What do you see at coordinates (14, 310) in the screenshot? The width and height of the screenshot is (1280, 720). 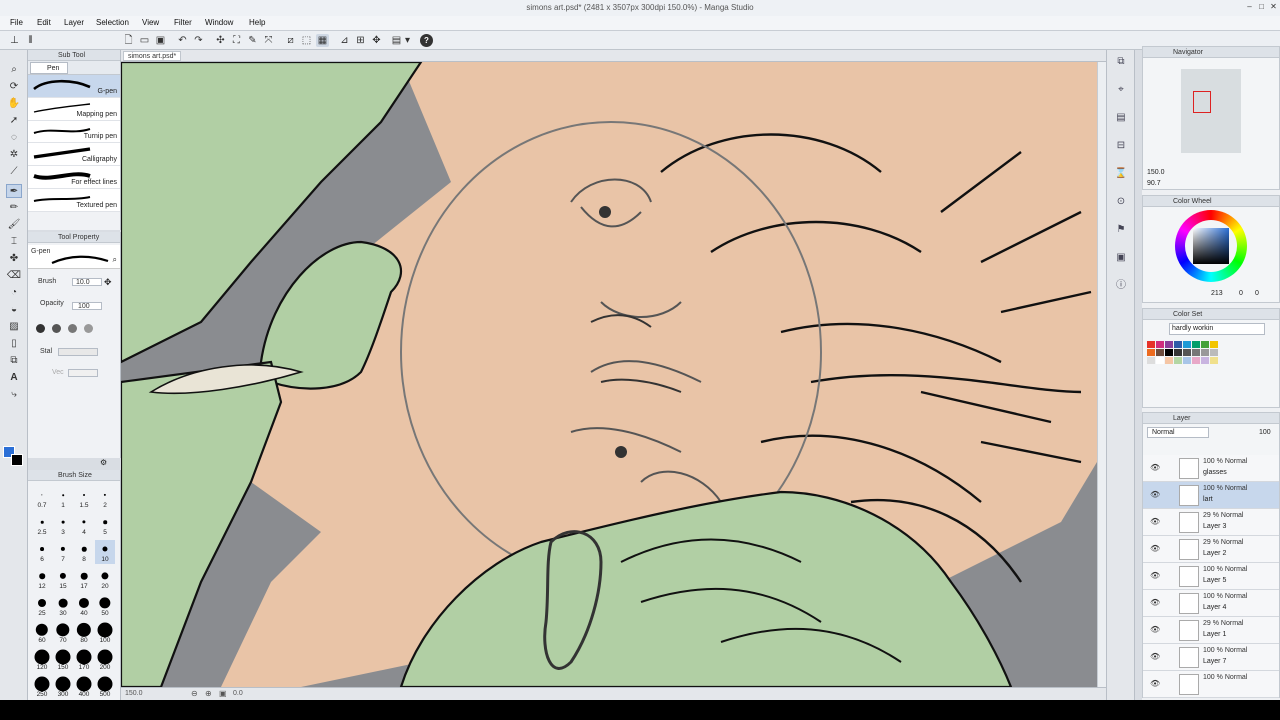 I see `fill-tool-icon: ◒` at bounding box center [14, 310].